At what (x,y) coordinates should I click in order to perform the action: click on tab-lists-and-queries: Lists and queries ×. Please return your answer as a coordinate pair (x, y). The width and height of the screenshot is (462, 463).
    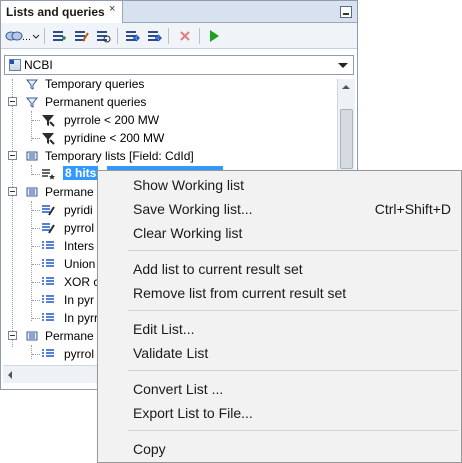
    Looking at the image, I should click on (62, 12).